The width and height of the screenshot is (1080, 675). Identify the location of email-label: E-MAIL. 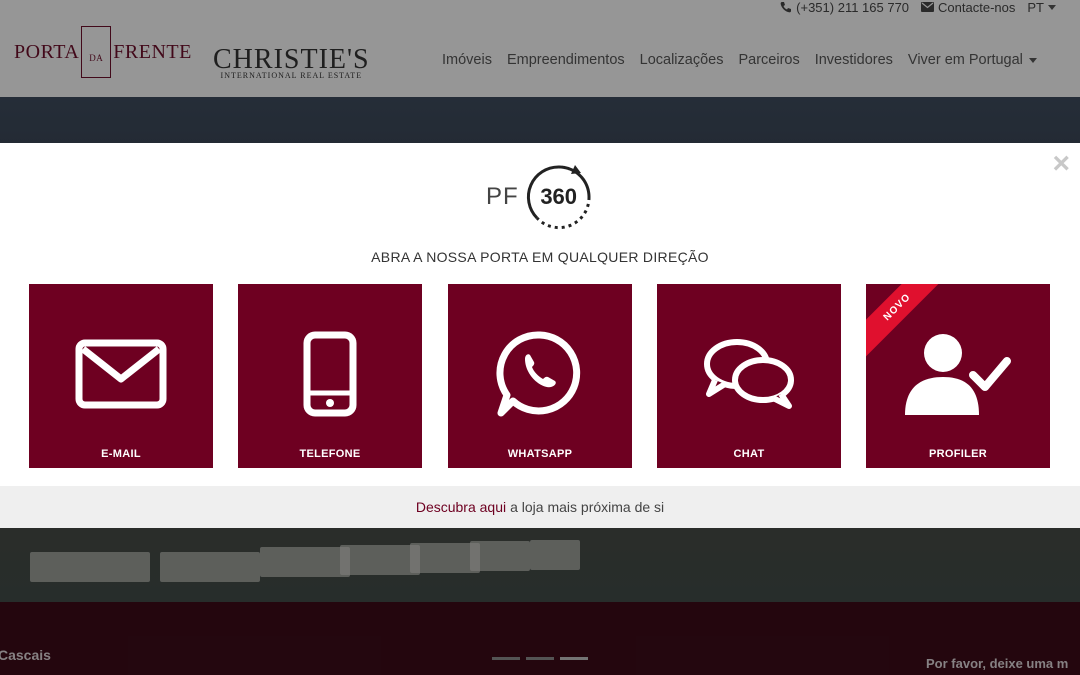
(121, 454).